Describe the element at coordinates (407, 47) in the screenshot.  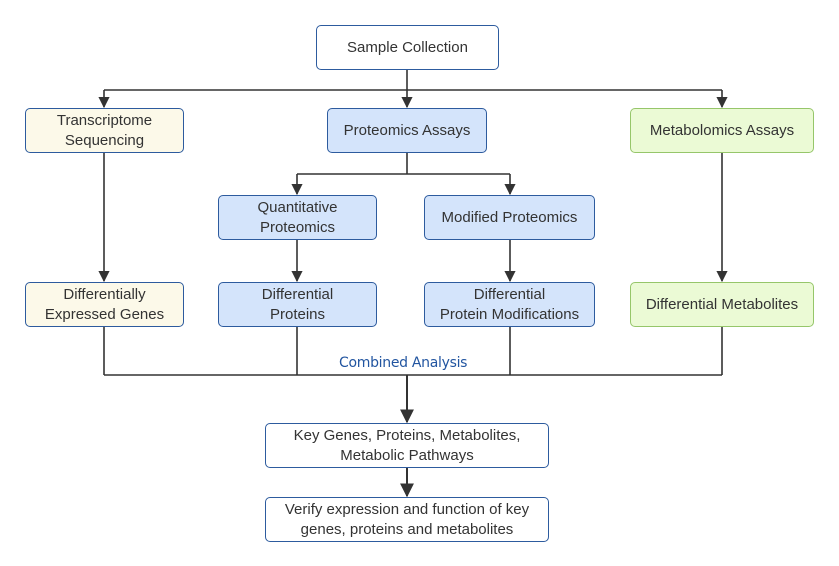
I see `node-sample-collection: Sample Collection` at that location.